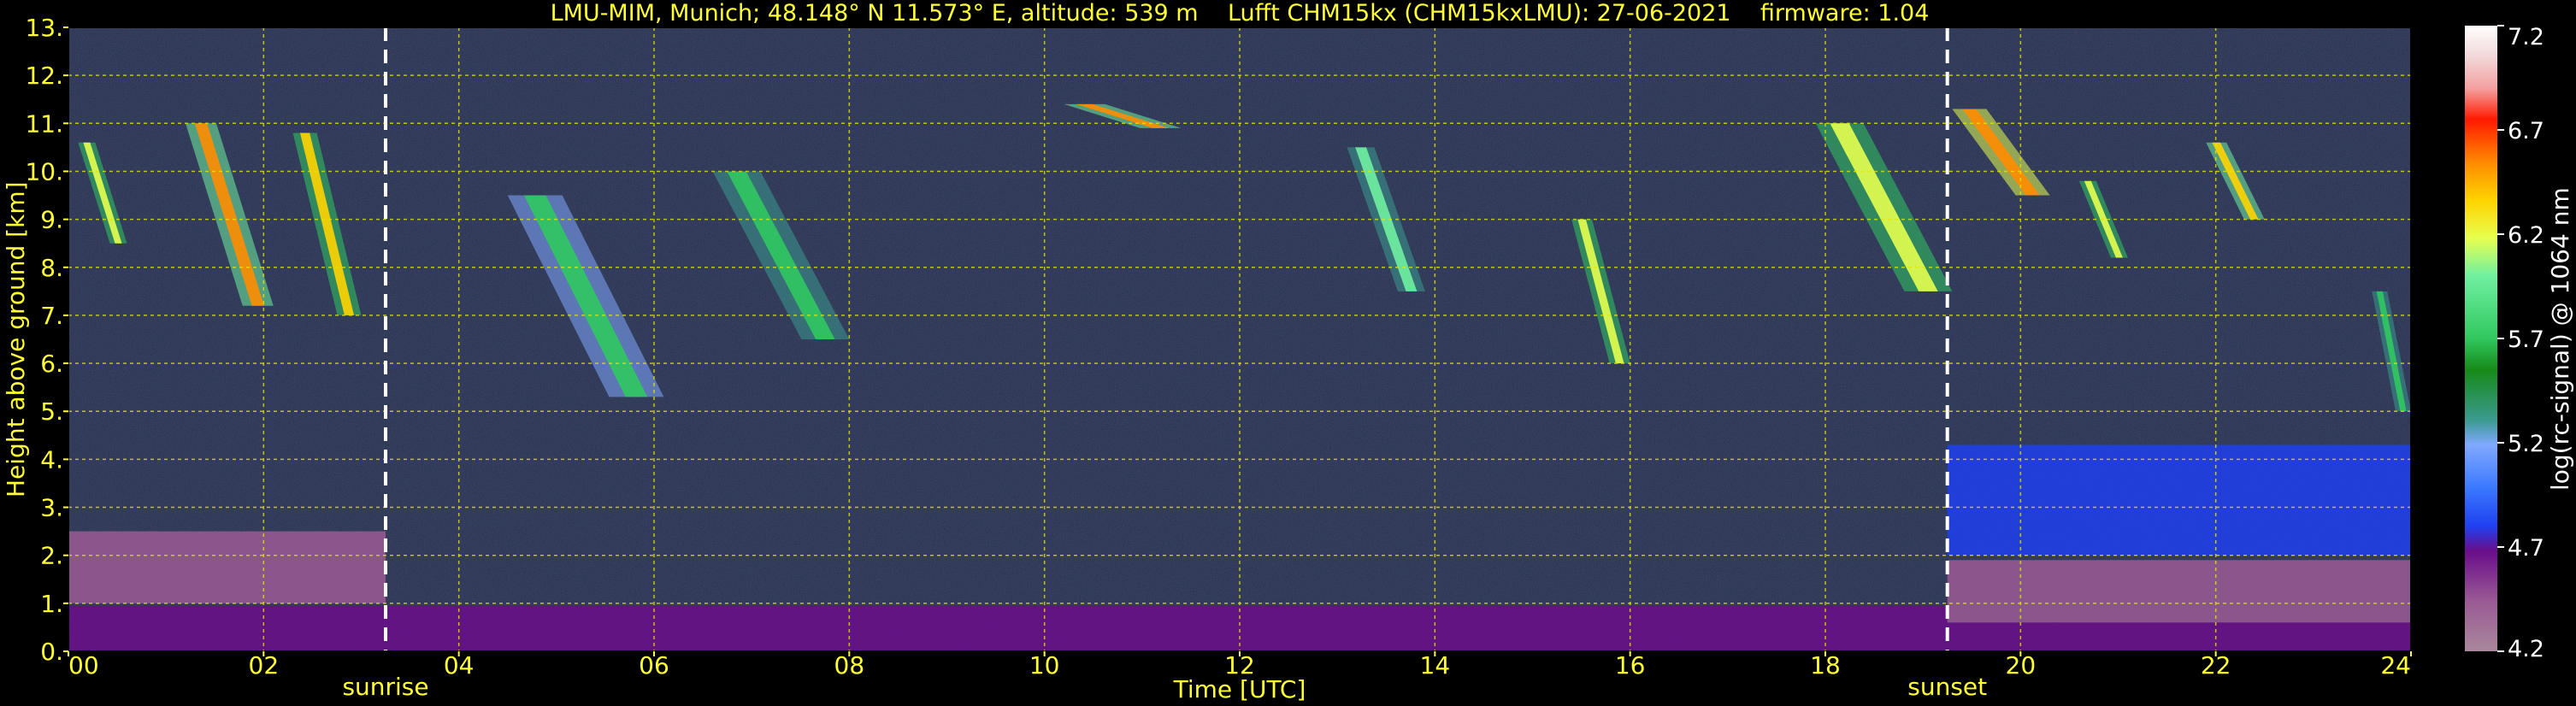  I want to click on sun-marker-label: sunrise, so click(385, 687).